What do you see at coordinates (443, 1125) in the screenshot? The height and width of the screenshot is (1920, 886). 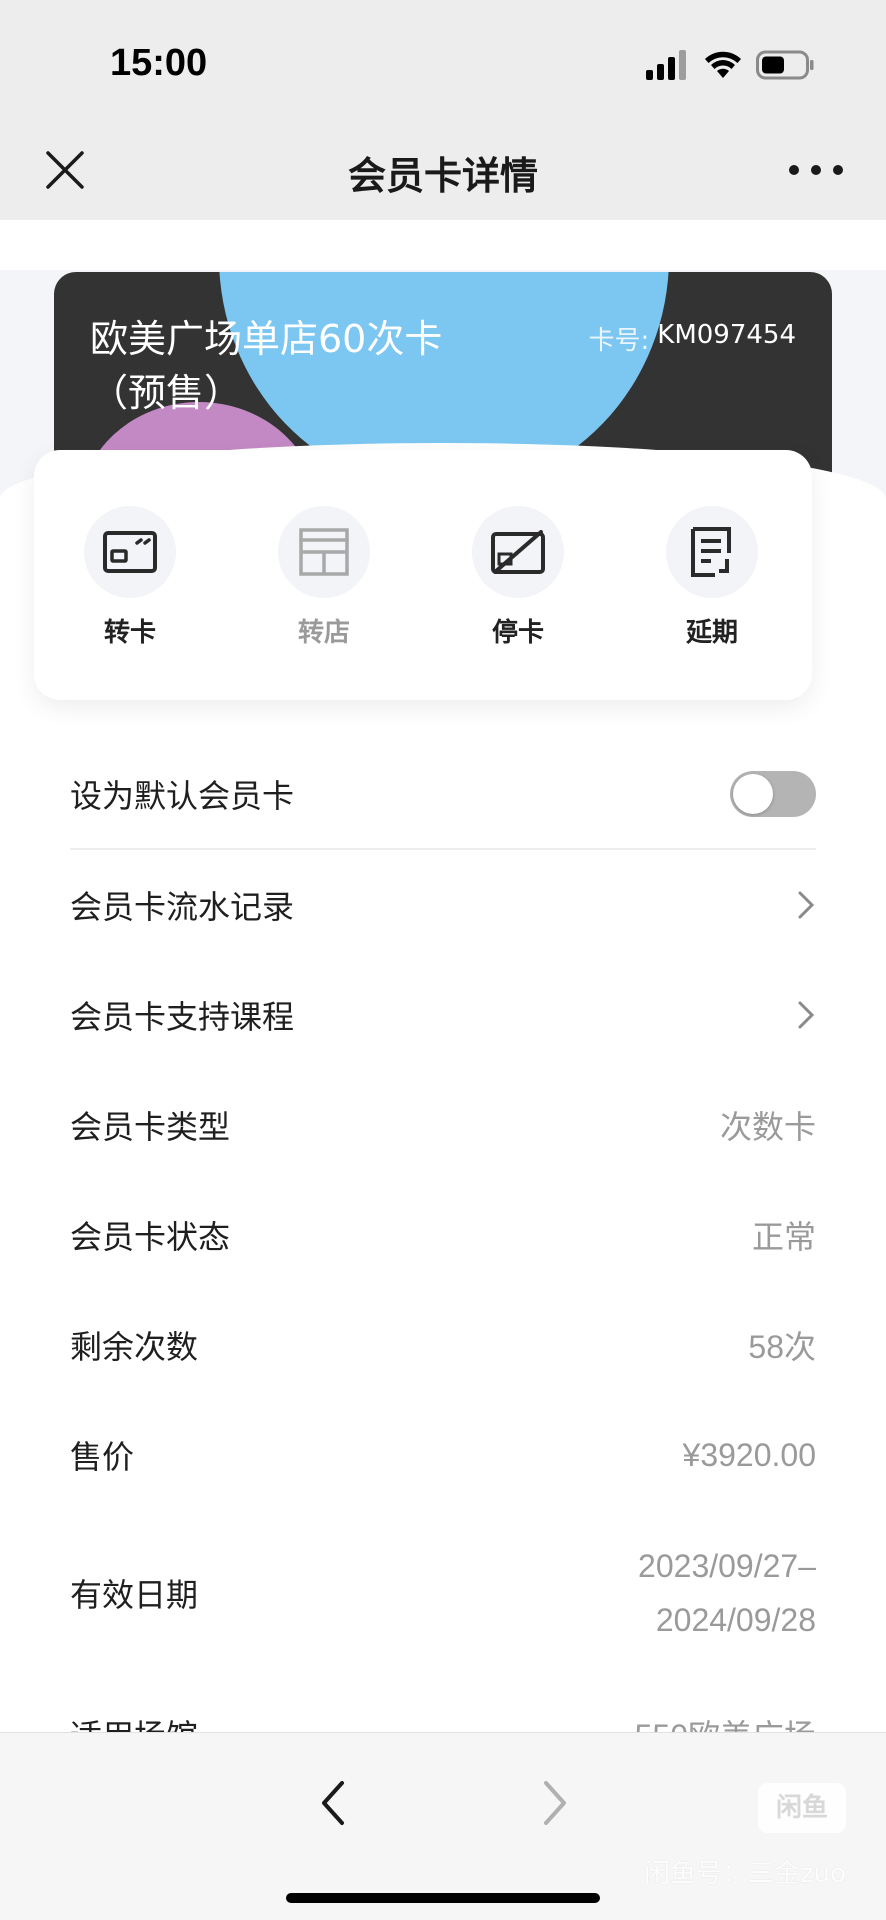 I see `card-type-row: 会员卡类型 次数卡` at bounding box center [443, 1125].